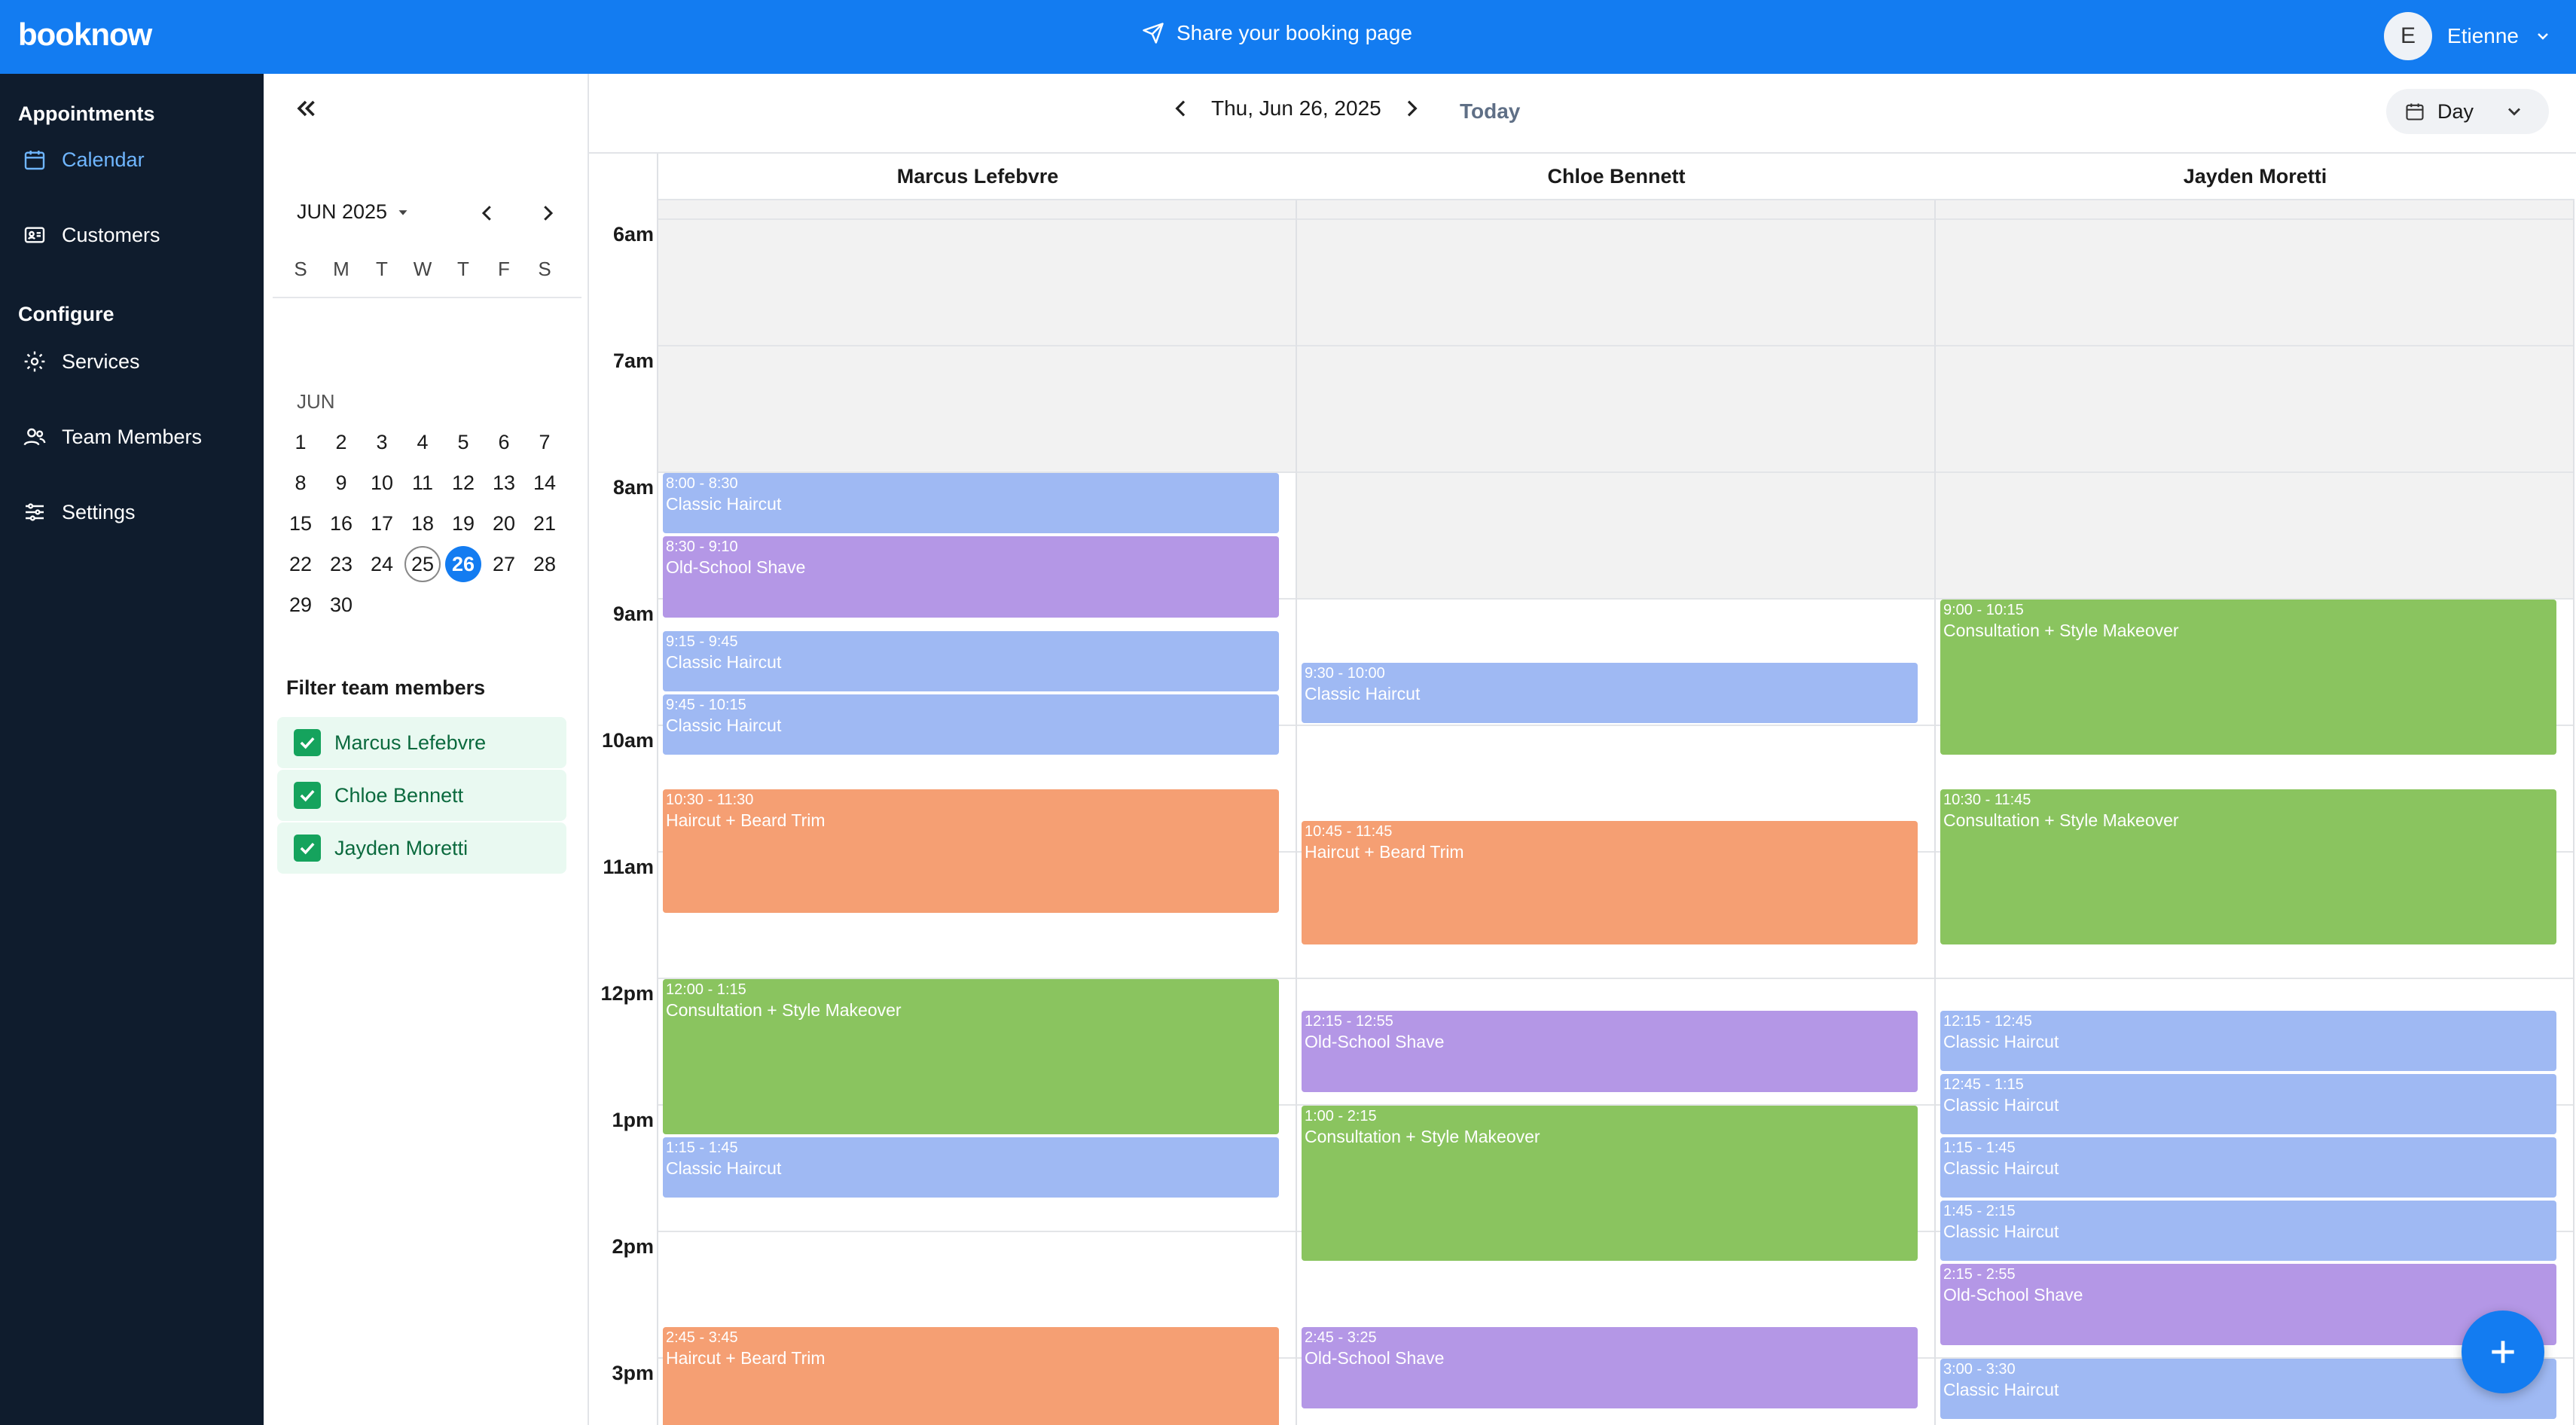  What do you see at coordinates (301, 482) in the screenshot?
I see `mini-calendar-day: 8` at bounding box center [301, 482].